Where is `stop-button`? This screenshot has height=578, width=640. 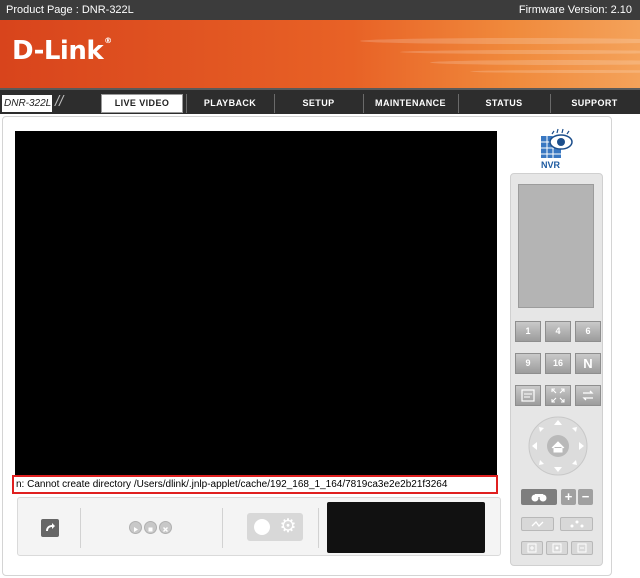
stop-button is located at coordinates (150, 527).